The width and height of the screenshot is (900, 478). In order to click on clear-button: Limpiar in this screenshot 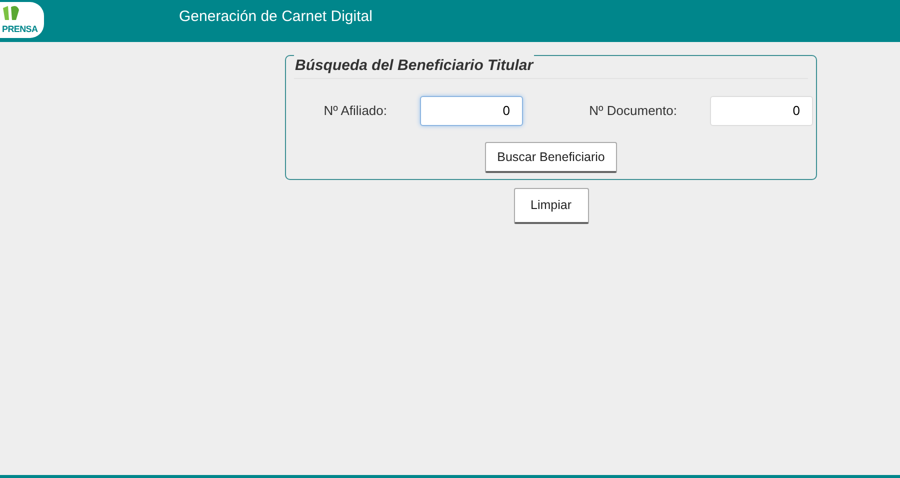, I will do `click(551, 206)`.